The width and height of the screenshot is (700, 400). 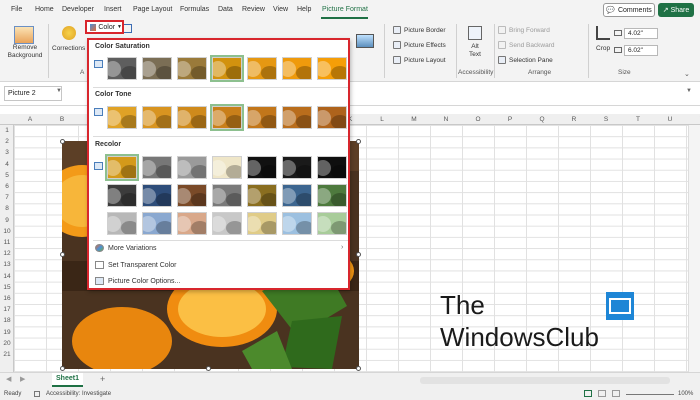 What do you see at coordinates (7, 231) in the screenshot?
I see `row-header: 10` at bounding box center [7, 231].